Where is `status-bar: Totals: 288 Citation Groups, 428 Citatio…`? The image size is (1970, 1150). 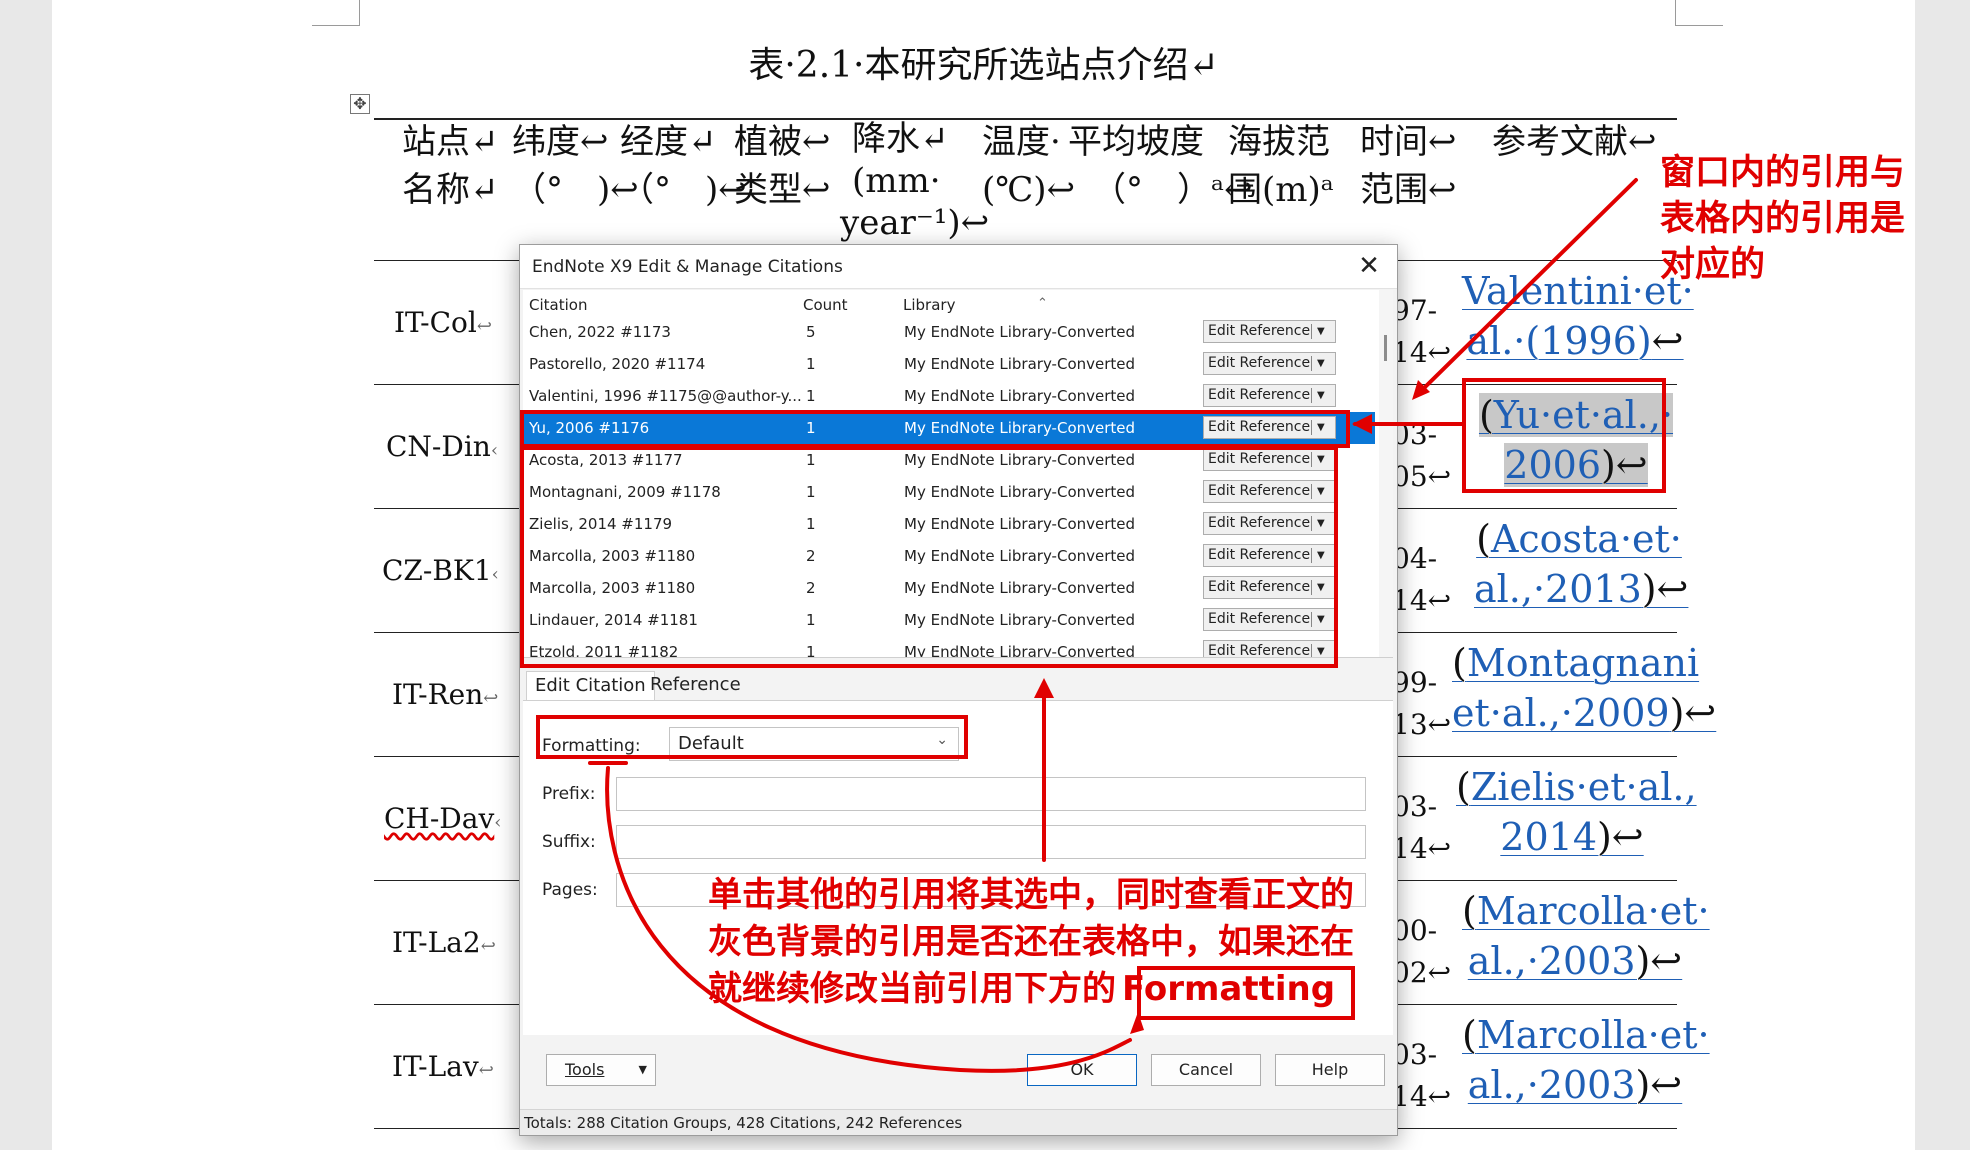 status-bar: Totals: 288 Citation Groups, 428 Citatio… is located at coordinates (958, 1122).